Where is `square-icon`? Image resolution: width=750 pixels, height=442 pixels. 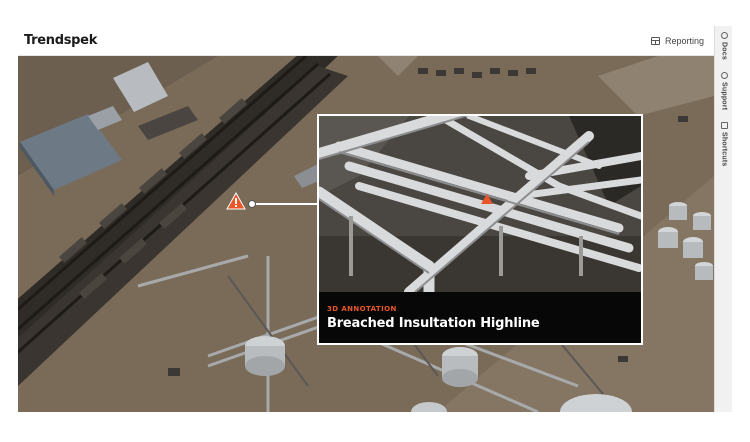 square-icon is located at coordinates (724, 125).